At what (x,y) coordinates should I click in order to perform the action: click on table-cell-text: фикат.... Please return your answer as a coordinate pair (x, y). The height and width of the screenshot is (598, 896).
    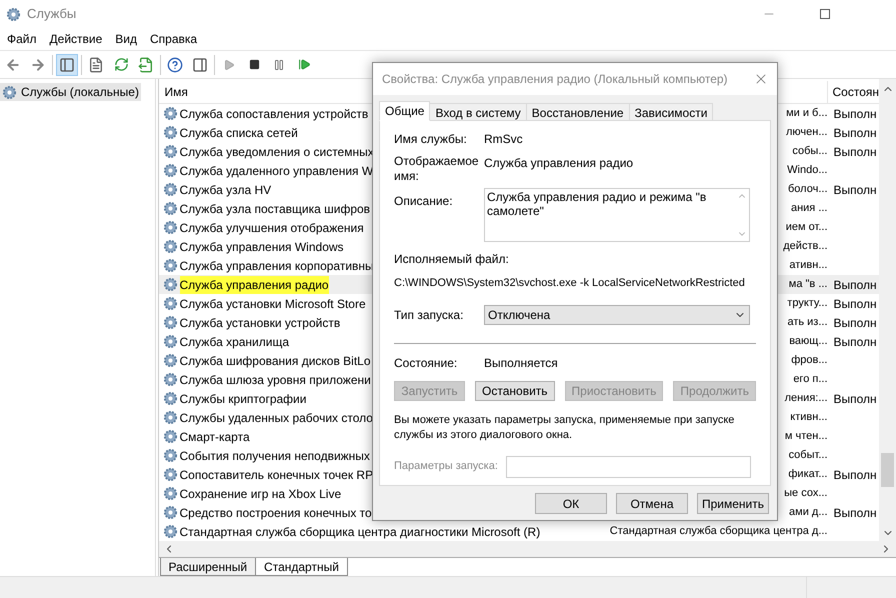
    Looking at the image, I should click on (808, 474).